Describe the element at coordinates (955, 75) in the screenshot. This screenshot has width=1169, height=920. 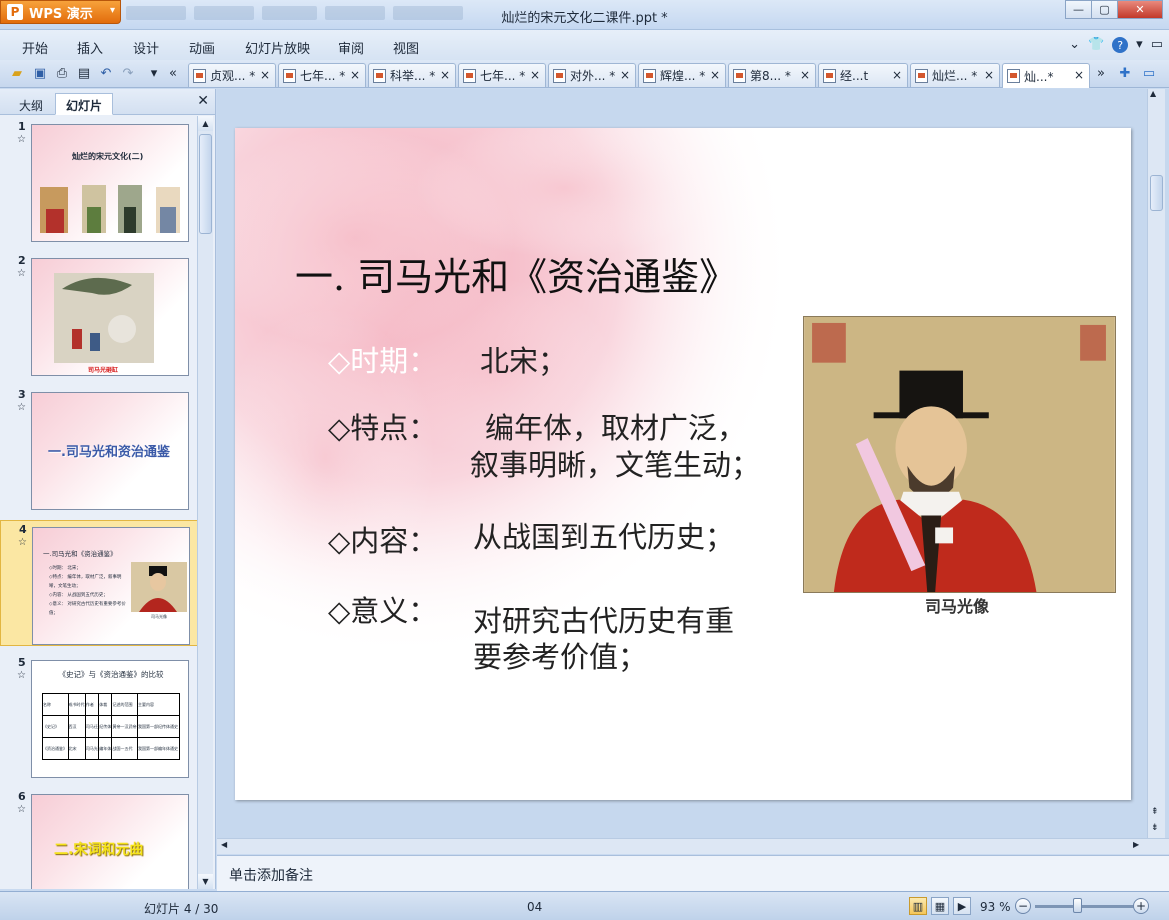
I see `doc-tab: 灿烂... * ×` at that location.